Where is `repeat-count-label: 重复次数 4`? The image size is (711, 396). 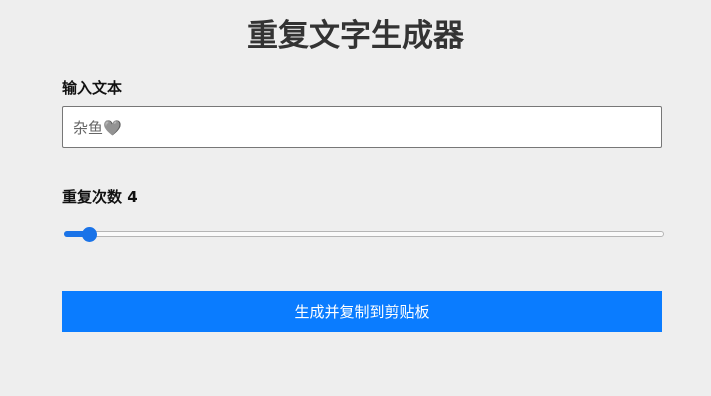 repeat-count-label: 重复次数 4 is located at coordinates (100, 197).